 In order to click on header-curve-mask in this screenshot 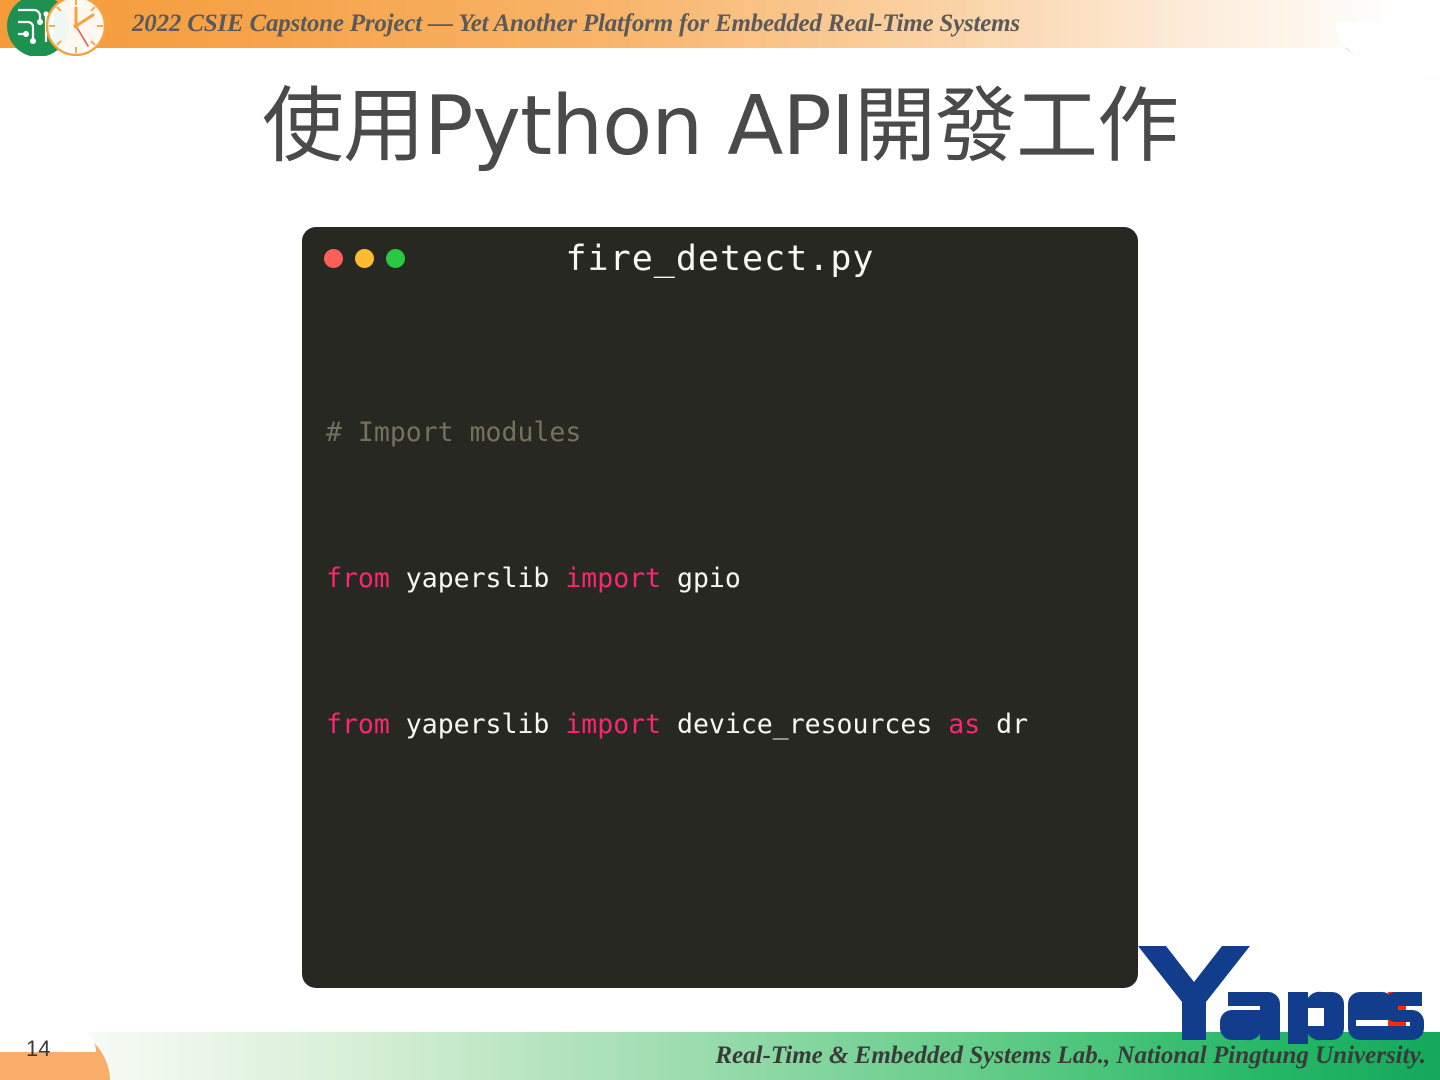, I will do `click(1388, 51)`.